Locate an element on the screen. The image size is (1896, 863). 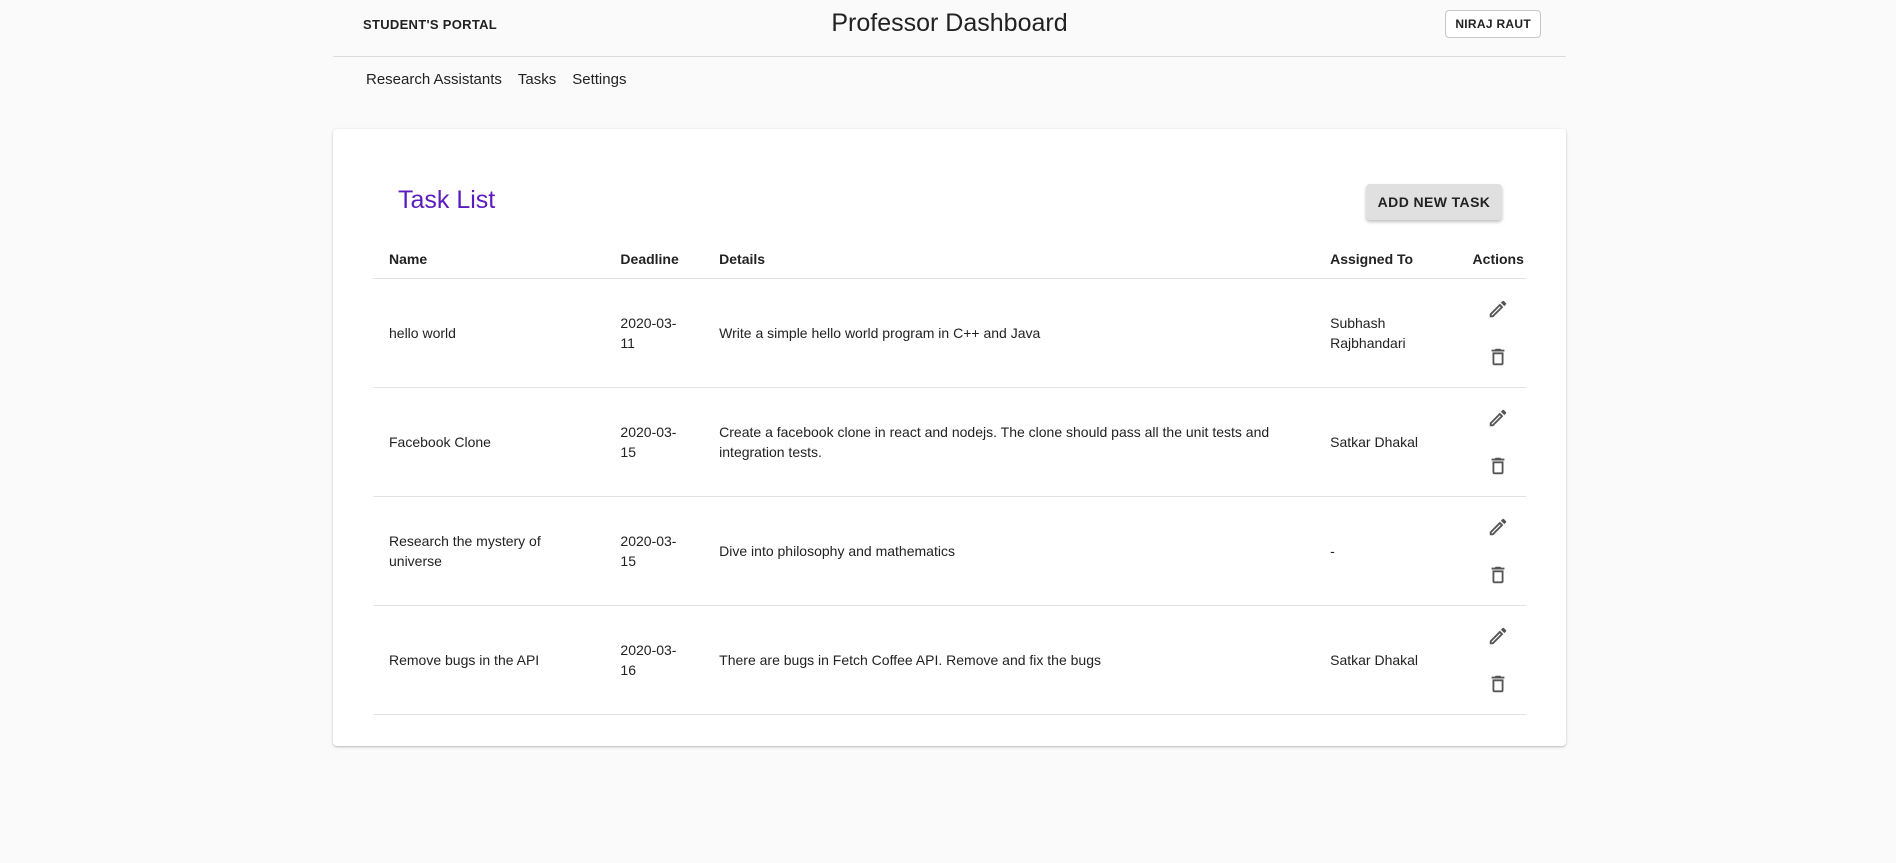
column-header-name: Name is located at coordinates (489, 259).